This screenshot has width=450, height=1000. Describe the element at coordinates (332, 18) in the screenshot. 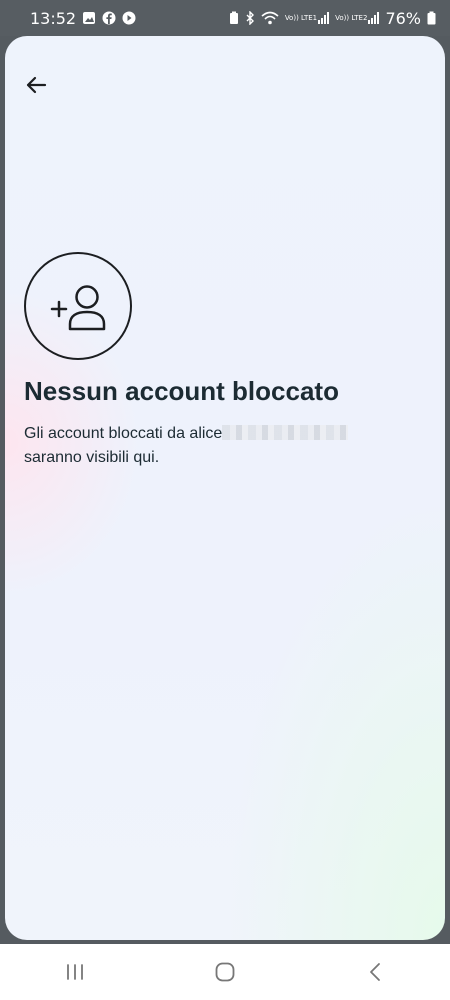

I see `status-right: Vo)) LTE1 Vo)) LTE2 76%` at that location.